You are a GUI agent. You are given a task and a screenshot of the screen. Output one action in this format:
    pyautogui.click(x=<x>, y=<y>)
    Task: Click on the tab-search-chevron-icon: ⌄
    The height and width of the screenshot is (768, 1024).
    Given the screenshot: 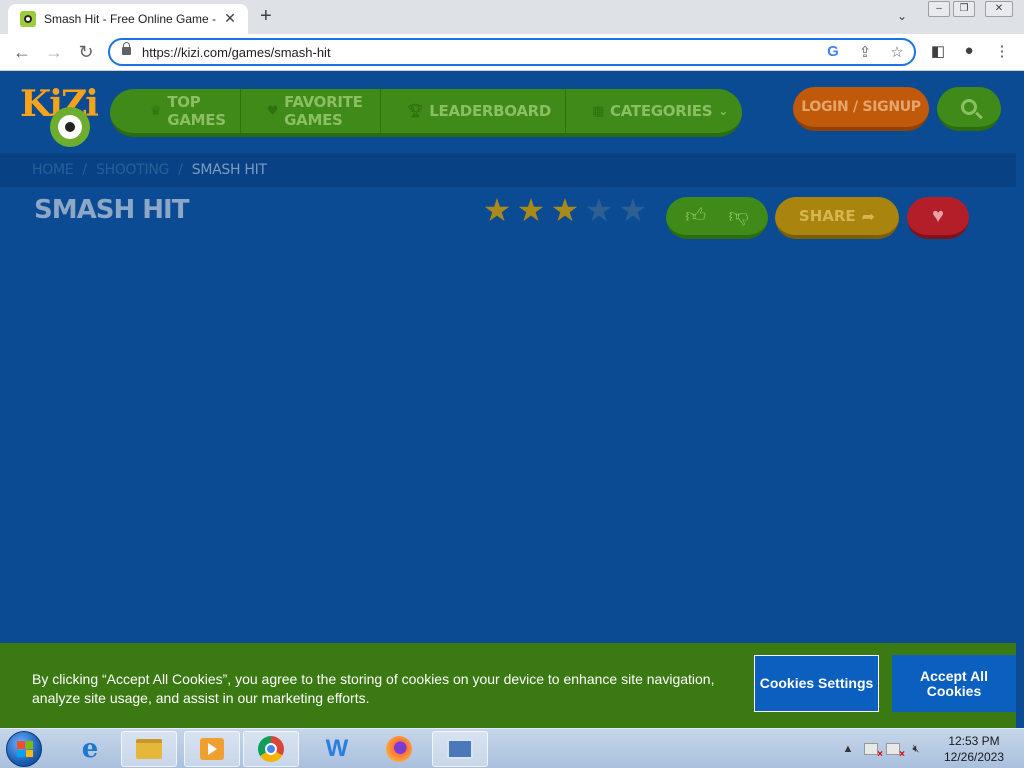 What is the action you would take?
    pyautogui.click(x=902, y=16)
    